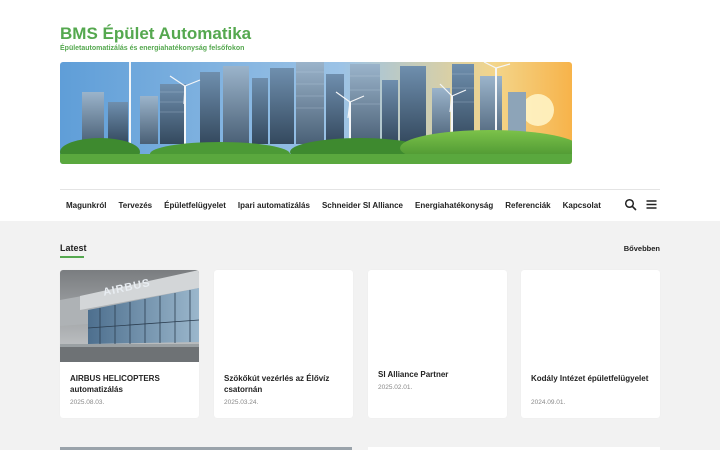  Describe the element at coordinates (641, 204) in the screenshot. I see `nav-icons` at that location.